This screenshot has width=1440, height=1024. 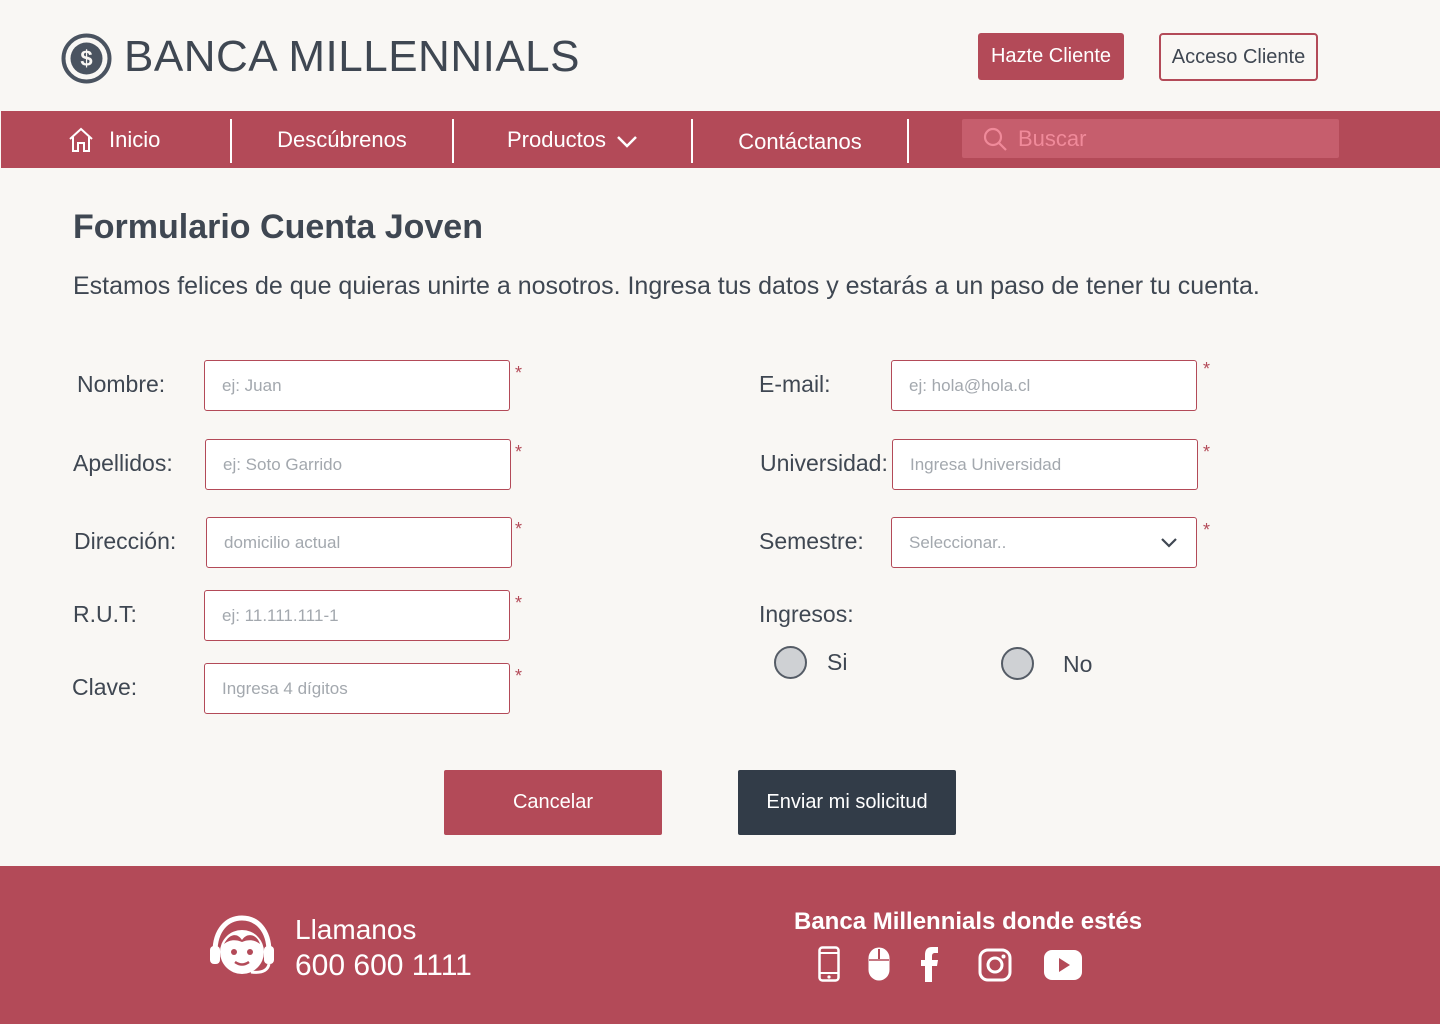 I want to click on cancel-button: Cancelar, so click(x=553, y=802).